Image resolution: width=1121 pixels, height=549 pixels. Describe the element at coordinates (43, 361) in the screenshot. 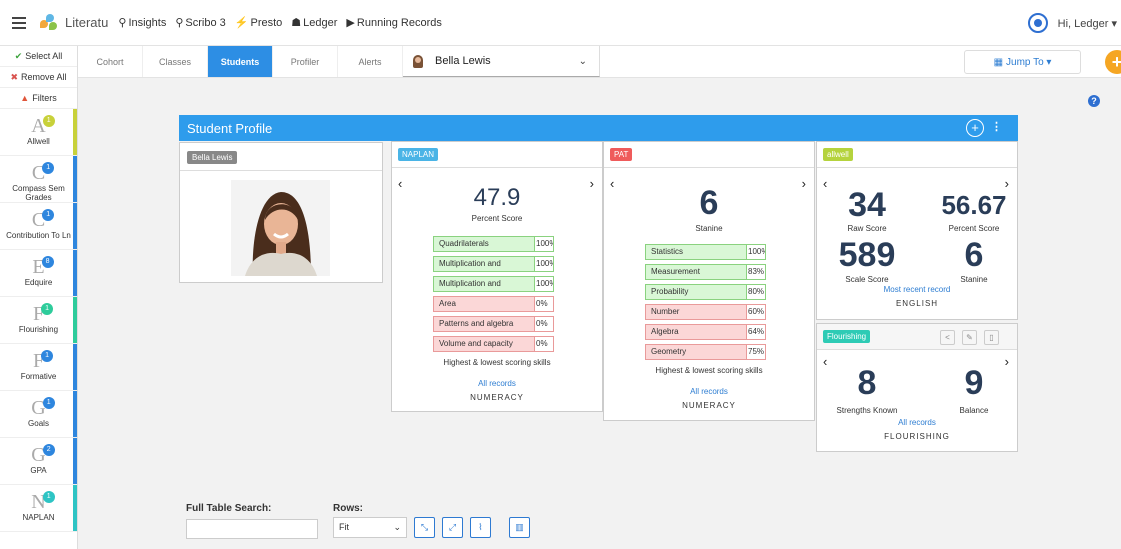

I see `sidebar-item-letter: F1` at that location.